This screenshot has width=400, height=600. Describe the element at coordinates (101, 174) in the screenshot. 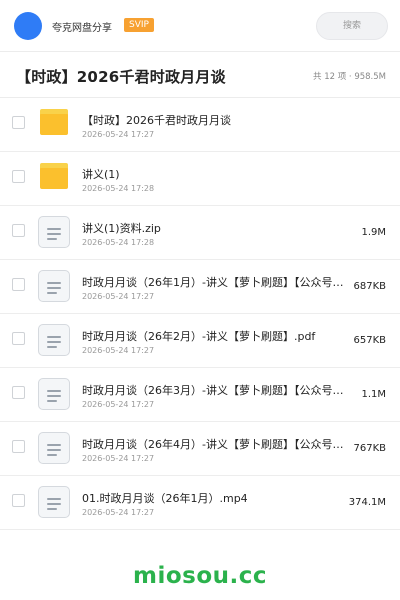

I see `file-name: 讲义(1)` at that location.